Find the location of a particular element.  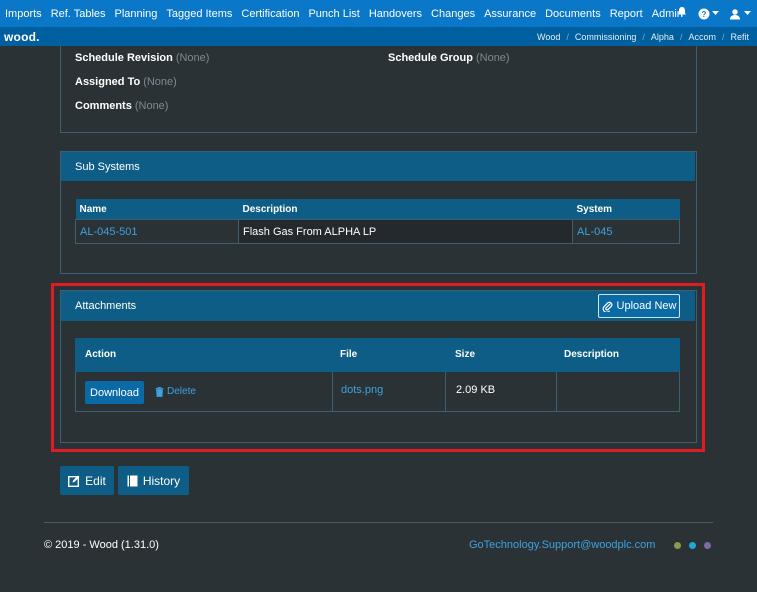

nav-report: Report is located at coordinates (626, 14).